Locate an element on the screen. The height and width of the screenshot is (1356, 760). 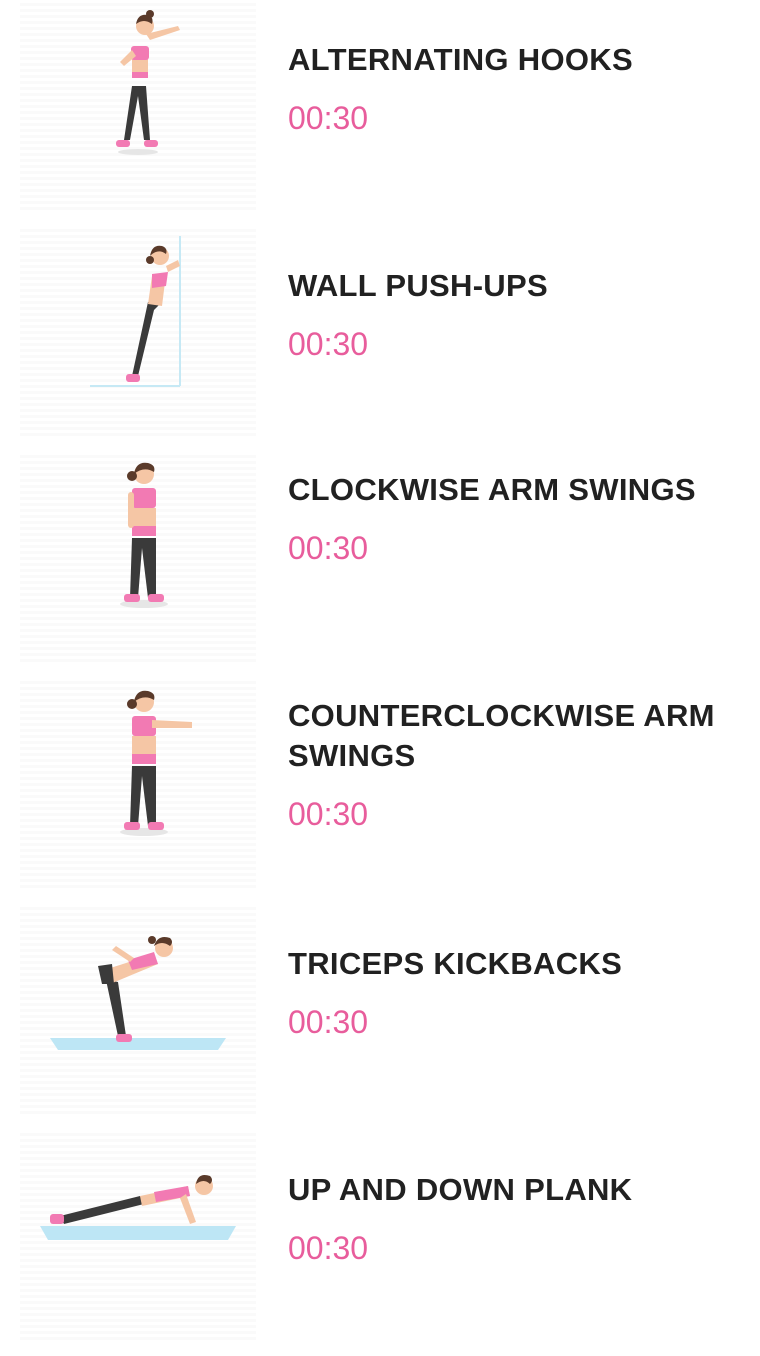
alternating-hooks-figure-icon is located at coordinates (148, 82).